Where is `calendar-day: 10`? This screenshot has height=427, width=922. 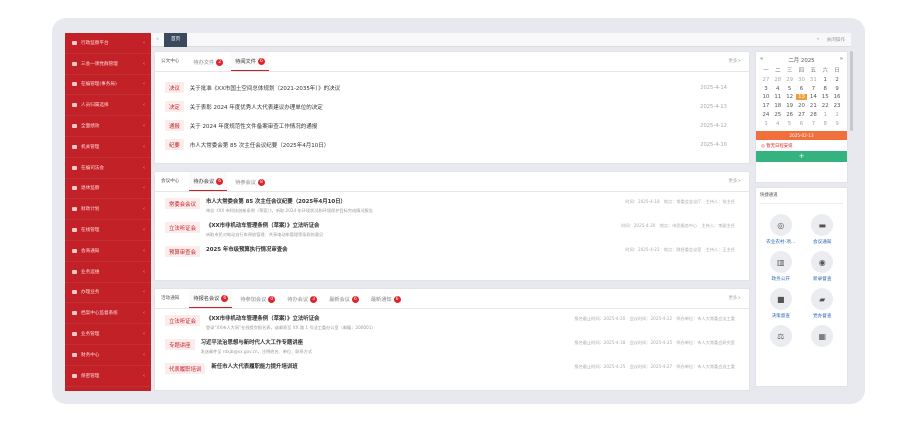
calendar-day: 10 is located at coordinates (766, 97).